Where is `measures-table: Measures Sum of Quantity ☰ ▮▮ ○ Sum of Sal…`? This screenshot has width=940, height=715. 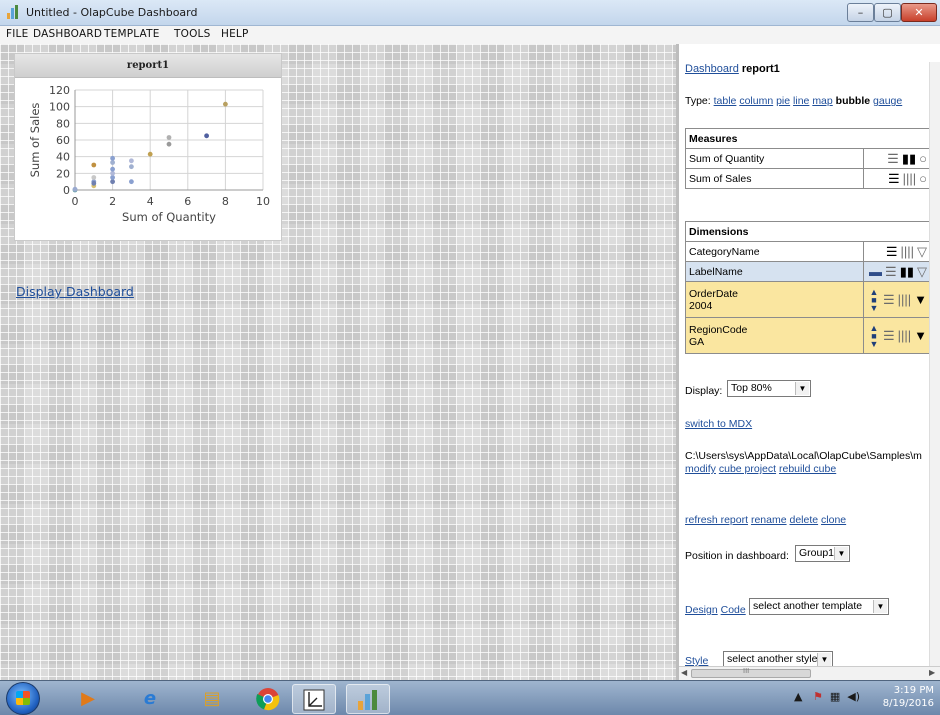
measures-table: Measures Sum of Quantity ☰ ▮▮ ○ Sum of Sal… is located at coordinates (807, 158).